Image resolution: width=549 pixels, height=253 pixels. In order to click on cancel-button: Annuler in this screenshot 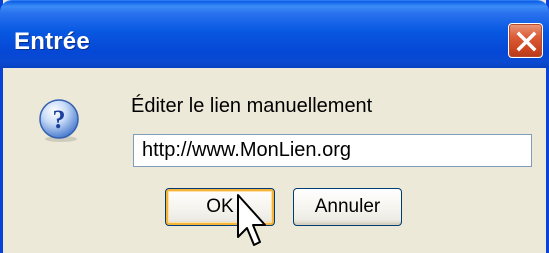, I will do `click(347, 207)`.